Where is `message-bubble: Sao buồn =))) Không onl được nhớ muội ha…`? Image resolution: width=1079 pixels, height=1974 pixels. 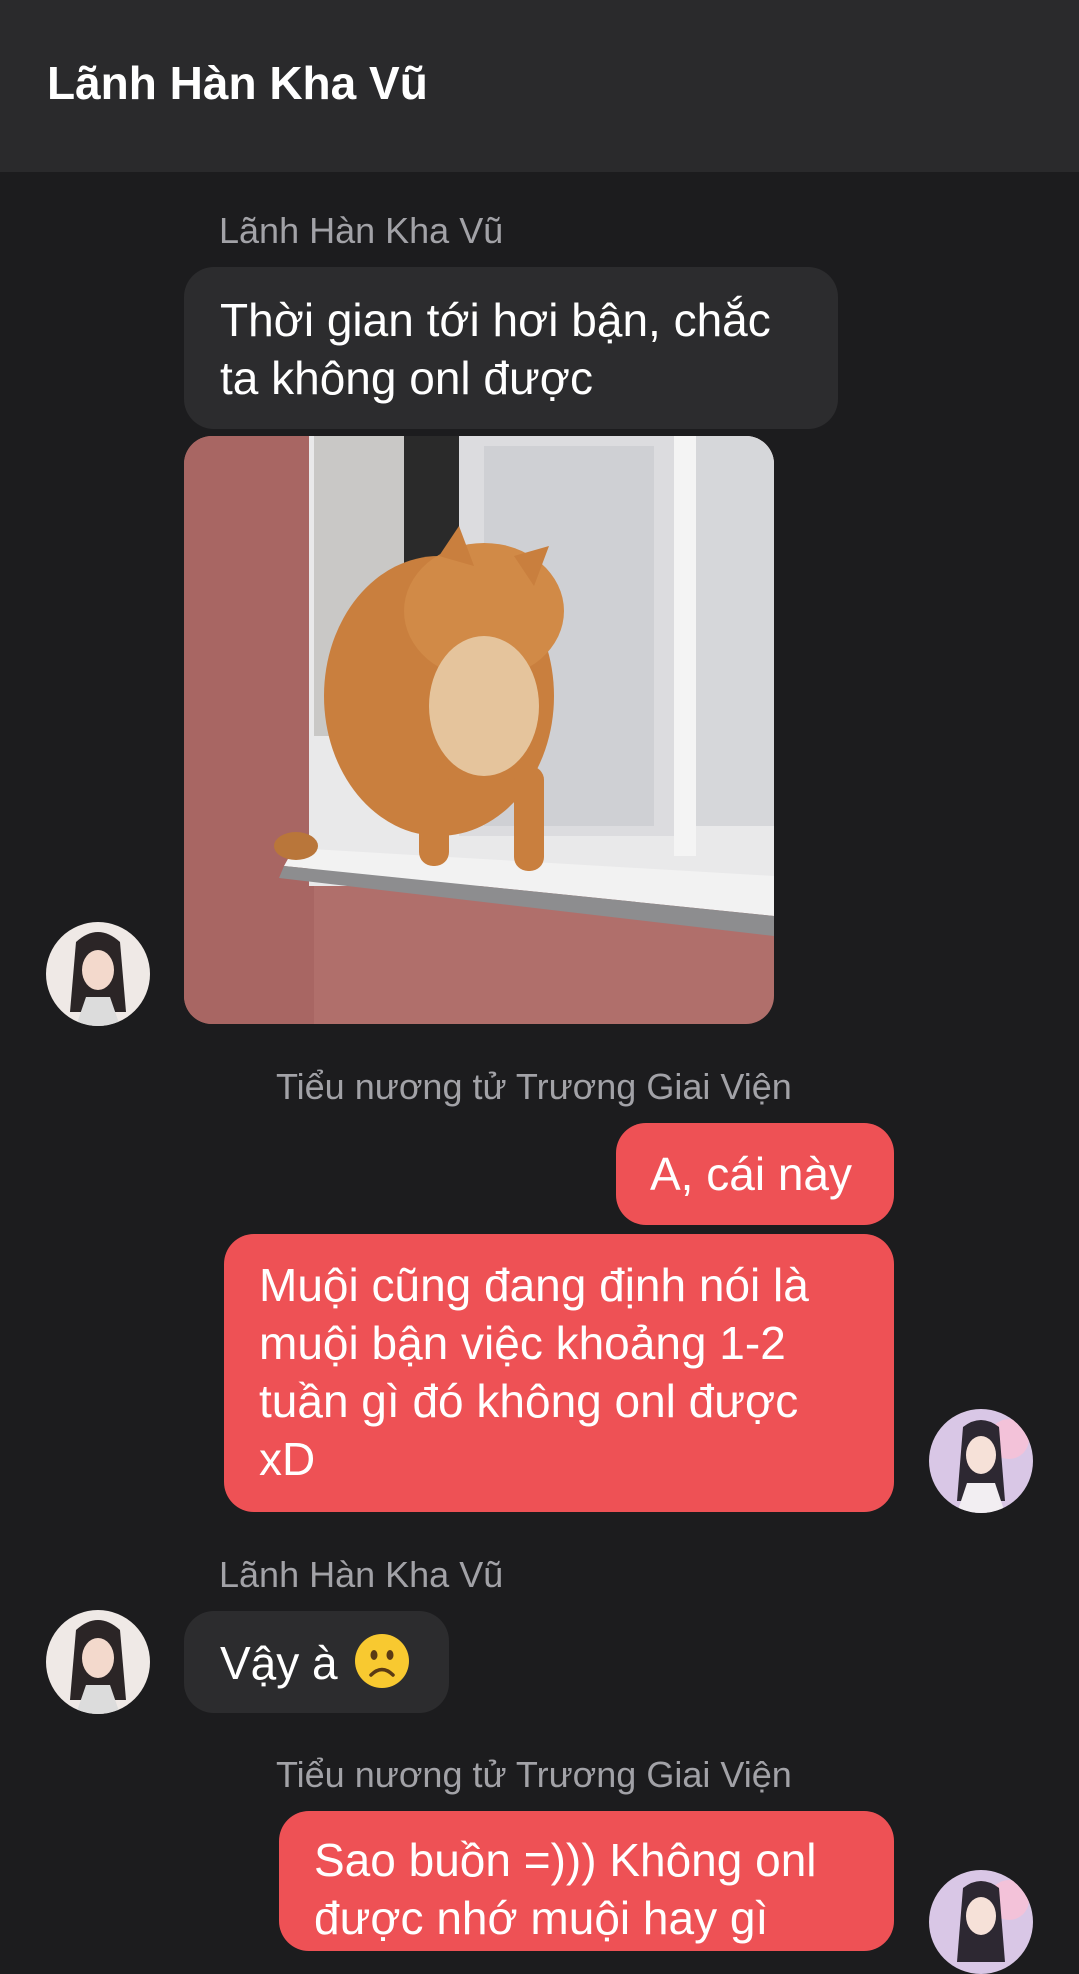 message-bubble: Sao buồn =))) Không onl được nhớ muội ha… is located at coordinates (586, 1881).